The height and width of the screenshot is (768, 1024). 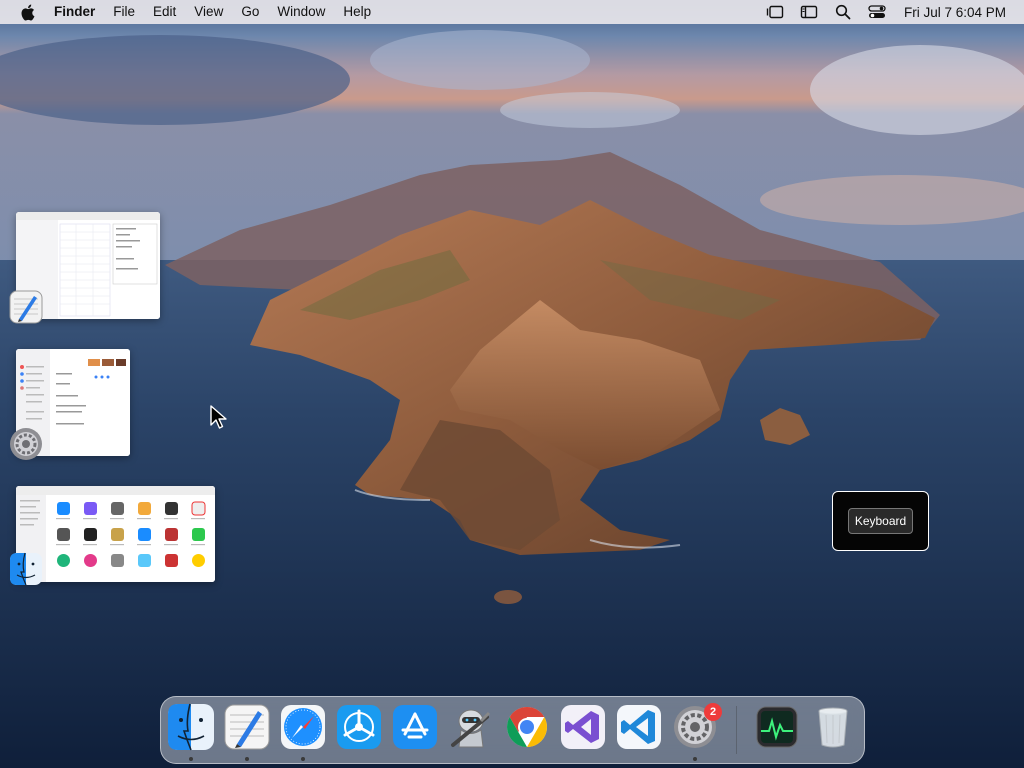 I want to click on apple-menu-icon, so click(x=27, y=12).